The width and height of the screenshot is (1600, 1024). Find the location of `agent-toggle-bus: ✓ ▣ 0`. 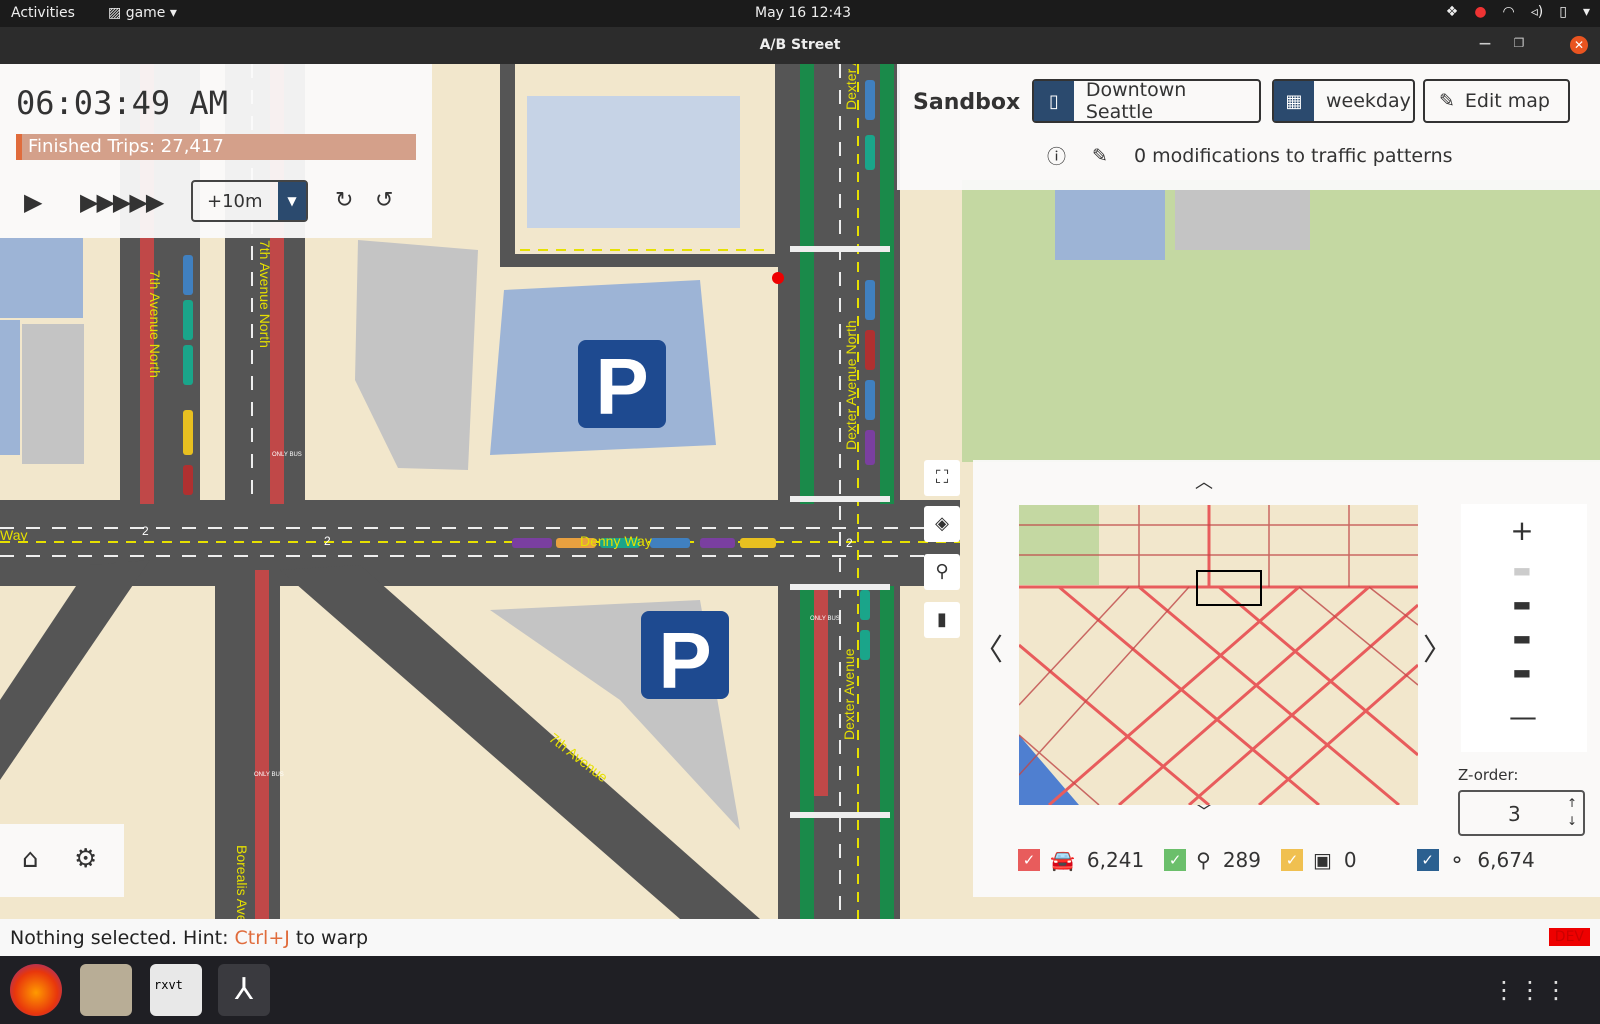

agent-toggle-bus: ✓ ▣ 0 is located at coordinates (1319, 860).